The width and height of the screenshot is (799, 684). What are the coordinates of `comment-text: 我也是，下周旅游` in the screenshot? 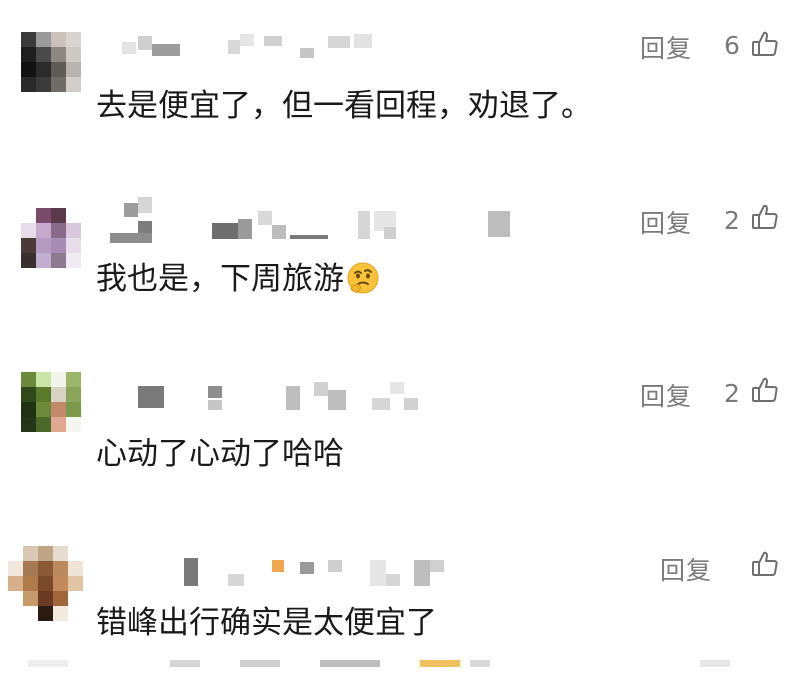 It's located at (238, 275).